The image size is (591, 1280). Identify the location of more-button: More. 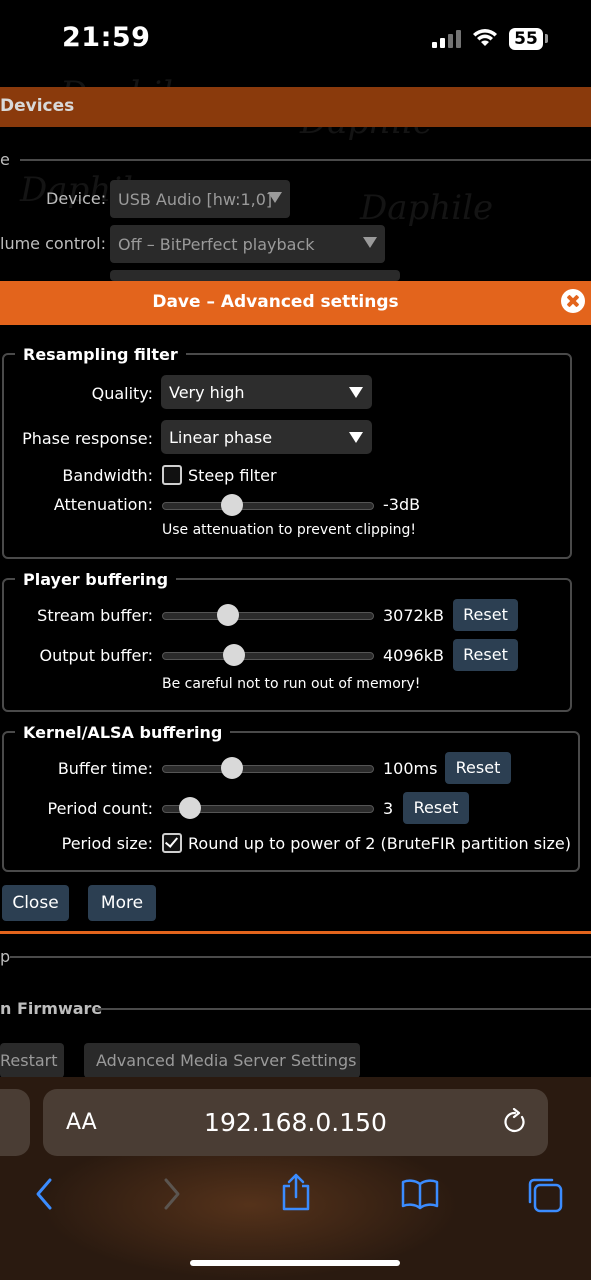
(122, 903).